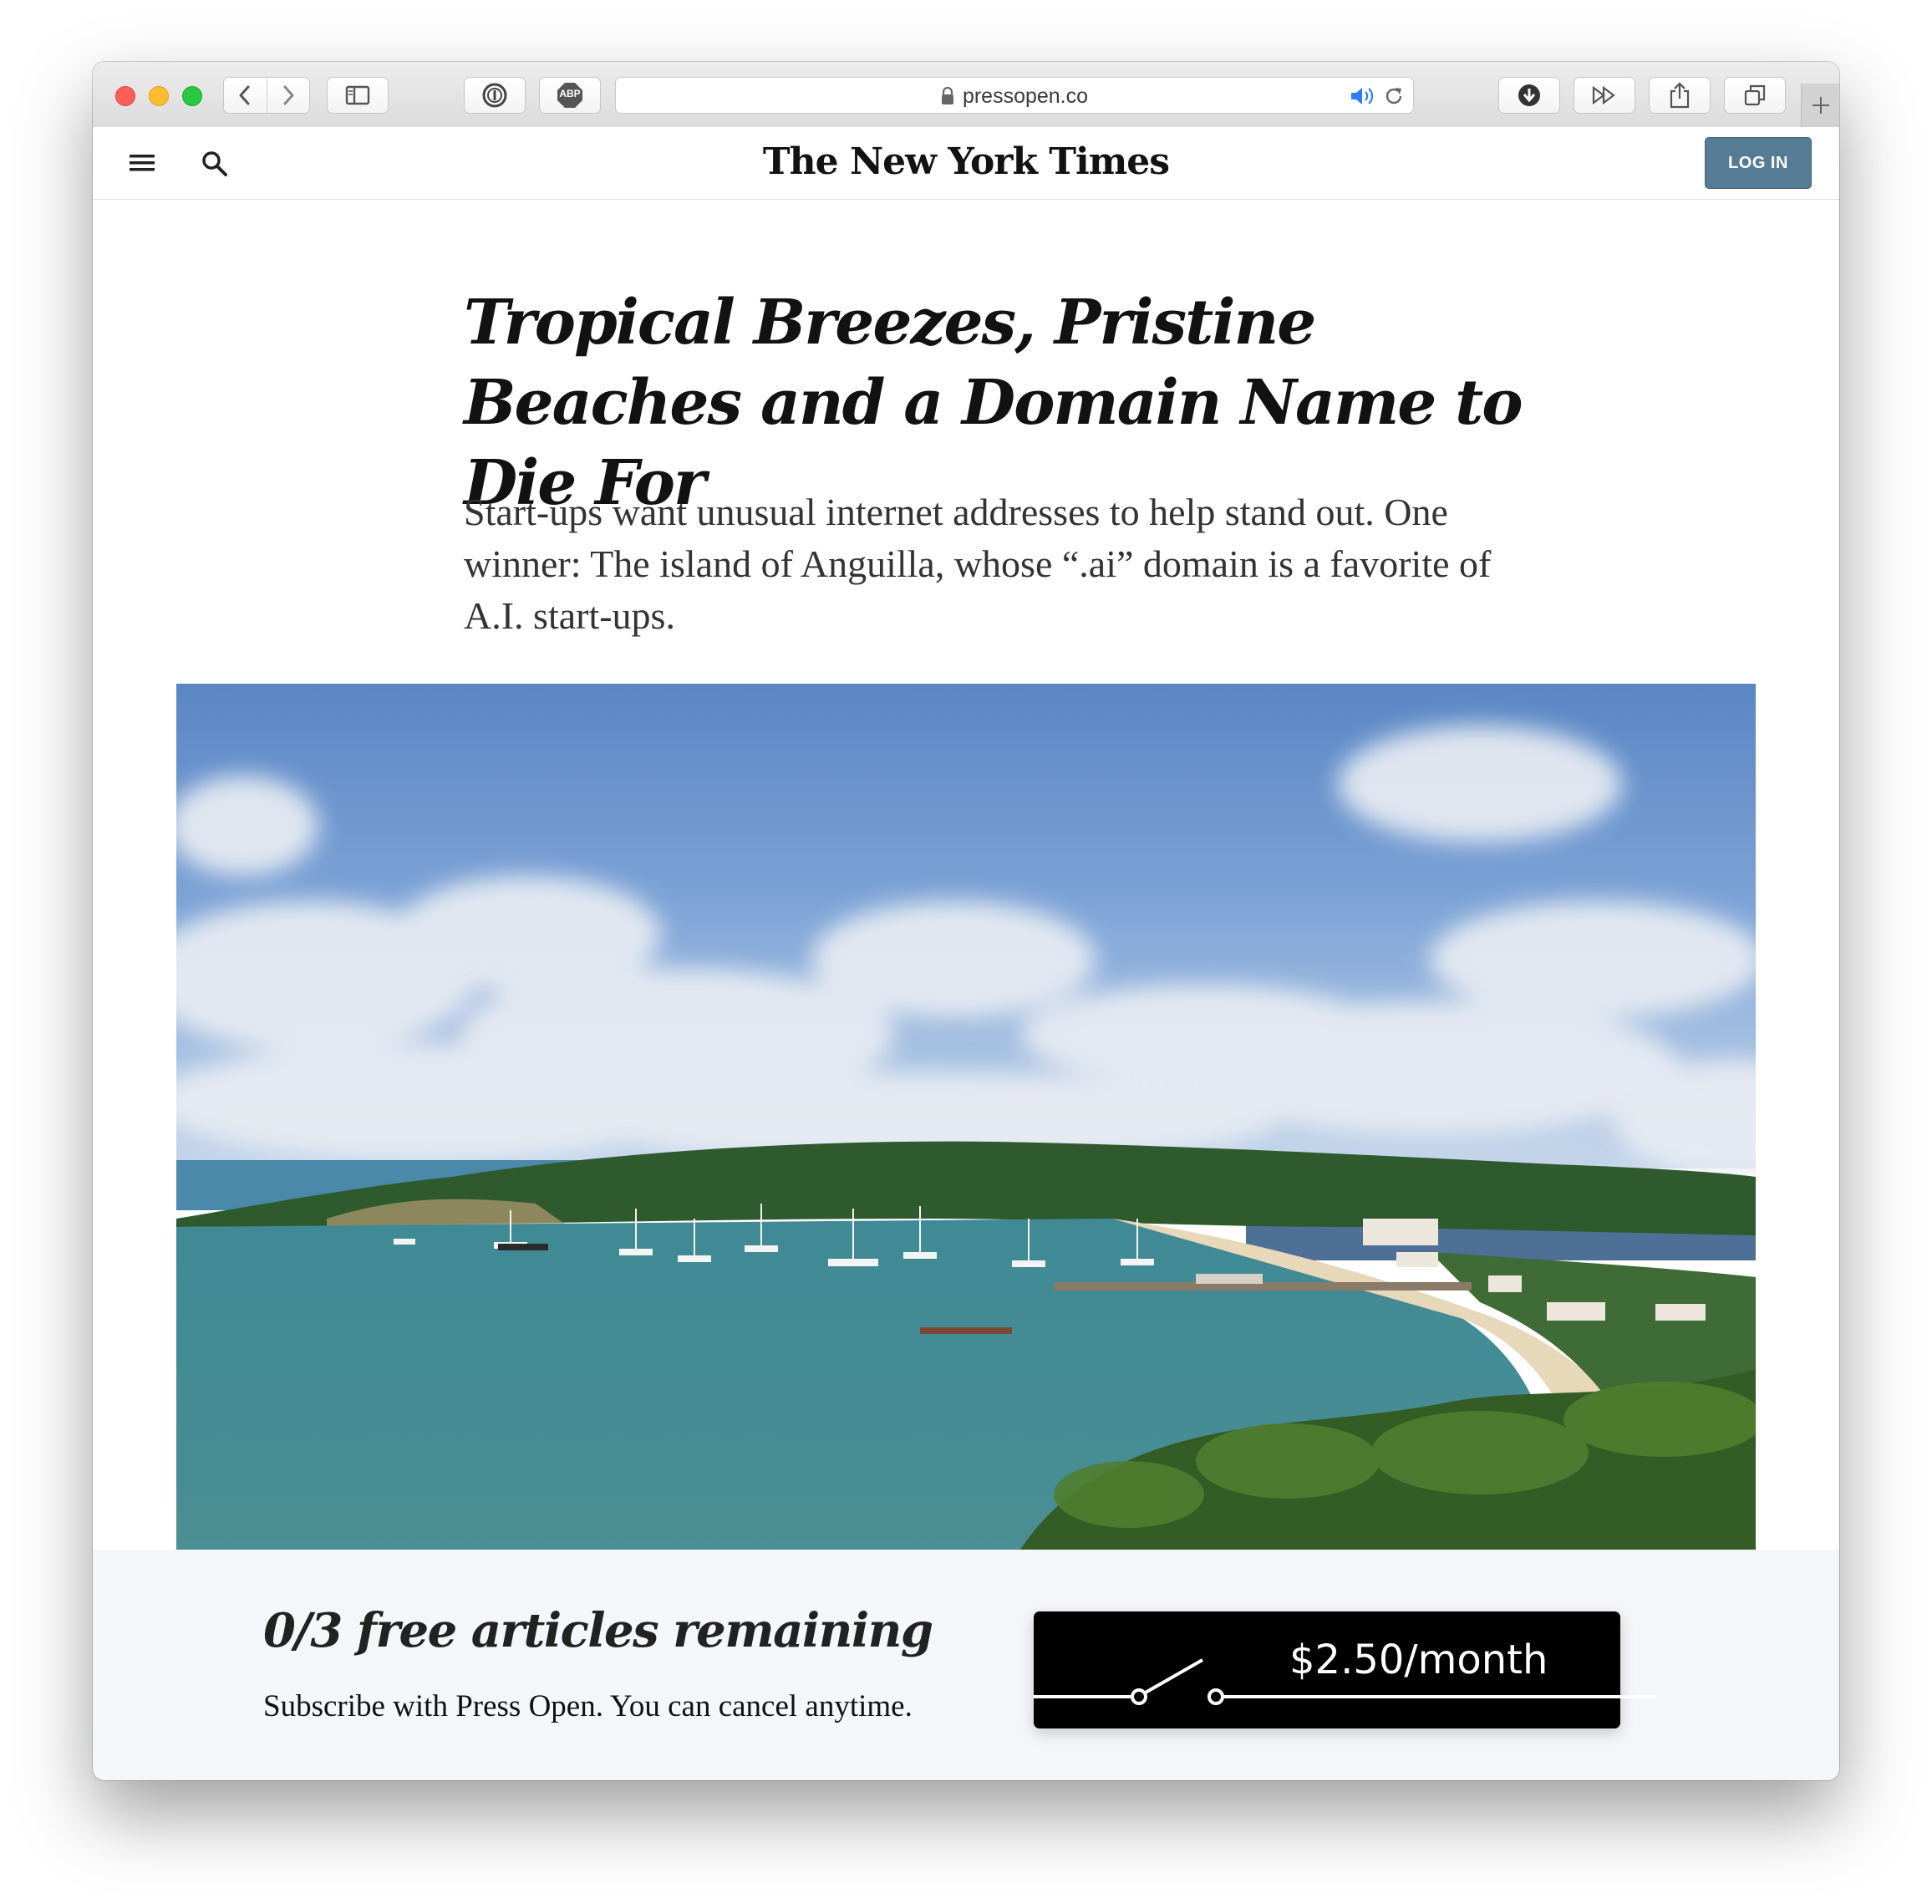 The height and width of the screenshot is (1904, 1932). What do you see at coordinates (192, 96) in the screenshot?
I see `zoom-window-button` at bounding box center [192, 96].